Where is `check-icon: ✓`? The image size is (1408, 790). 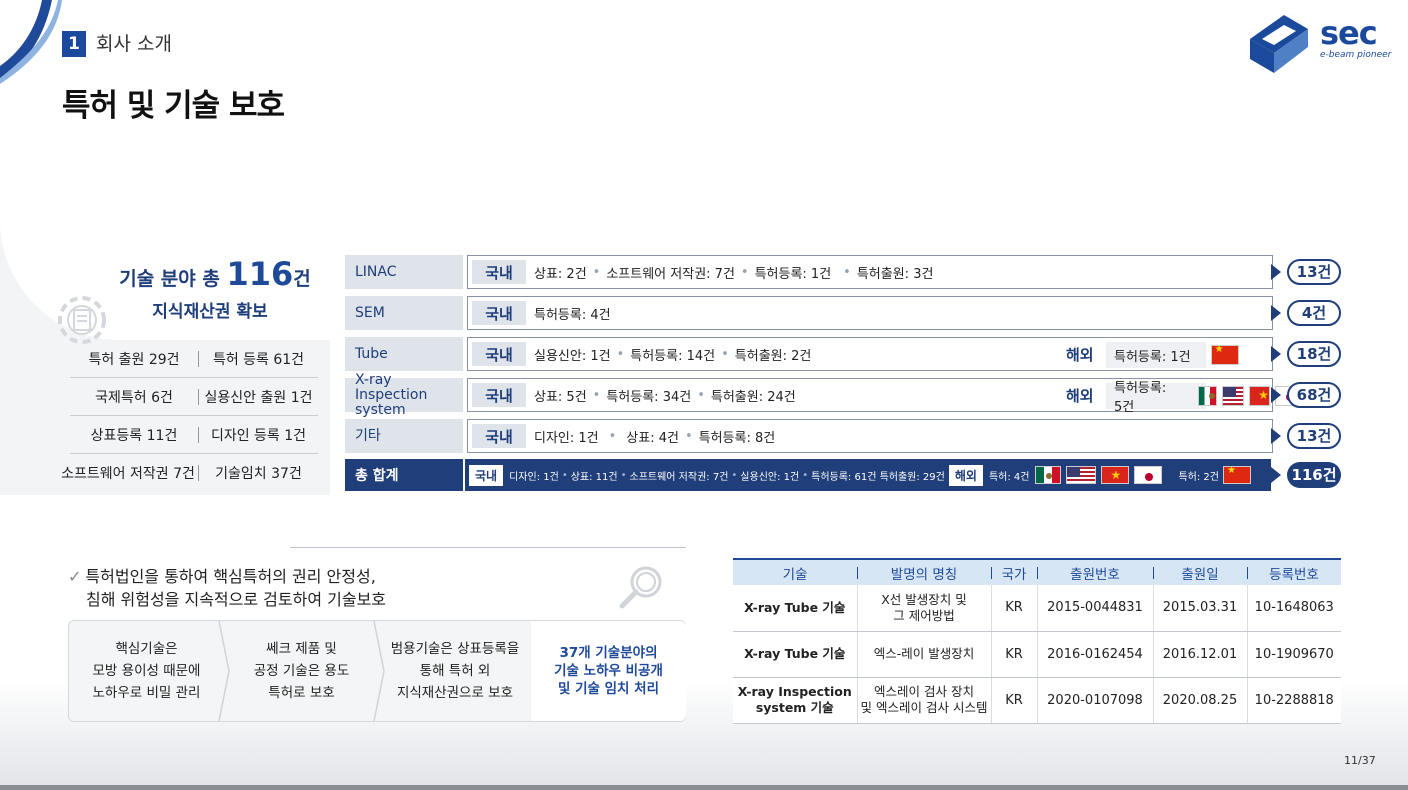
check-icon: ✓ is located at coordinates (75, 576).